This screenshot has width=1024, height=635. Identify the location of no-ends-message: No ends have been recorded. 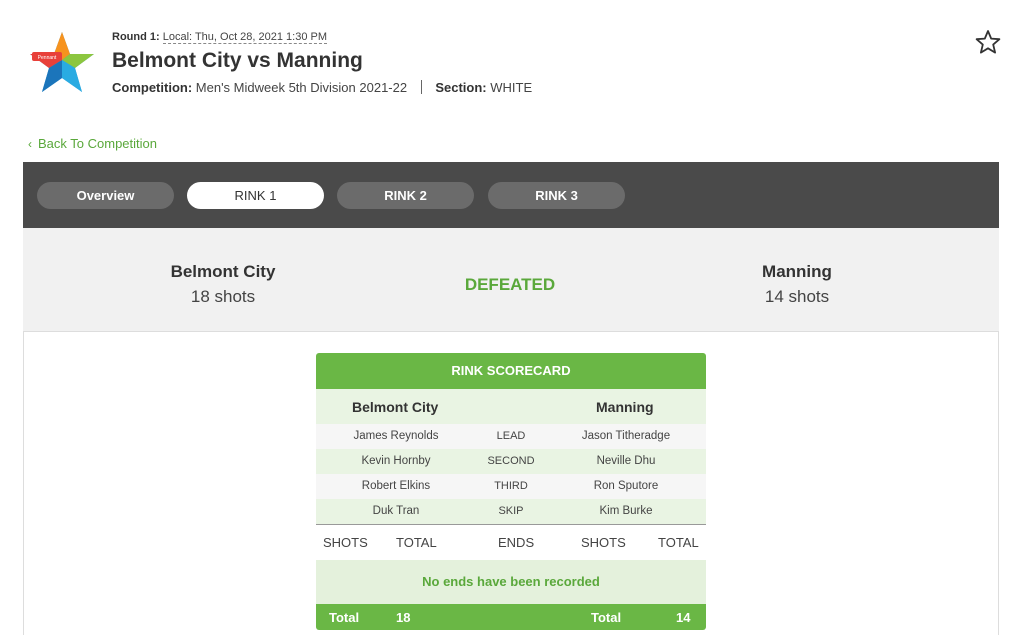
(511, 582).